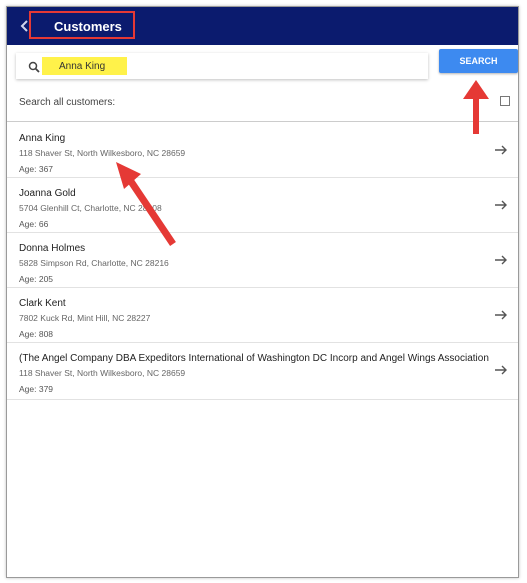 The width and height of the screenshot is (527, 583). What do you see at coordinates (42, 138) in the screenshot?
I see `customer-name: Anna King` at bounding box center [42, 138].